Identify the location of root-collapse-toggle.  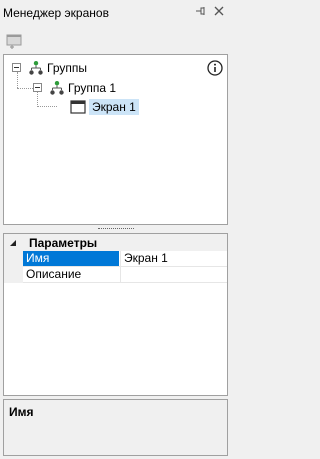
(16, 67).